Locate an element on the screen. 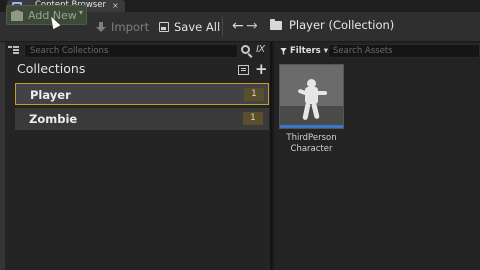 This screenshot has height=270, width=480. asset-name-line1: ThirdPerson is located at coordinates (311, 138).